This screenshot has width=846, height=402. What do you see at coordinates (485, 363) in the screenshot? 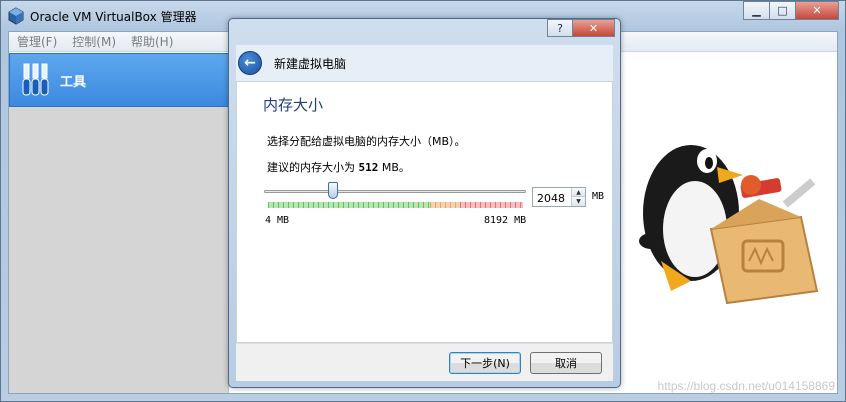
I see `next-button: 下一步(N)` at bounding box center [485, 363].